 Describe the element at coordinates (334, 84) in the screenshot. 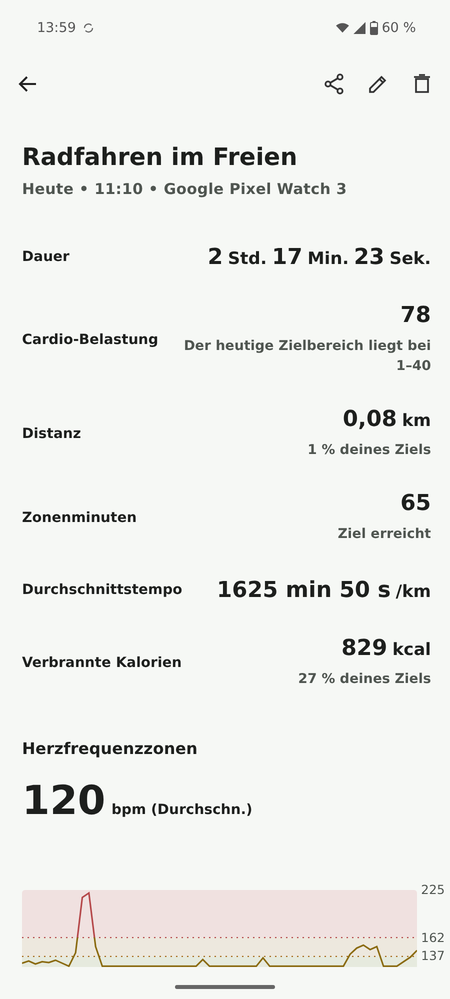

I see `share-icon` at that location.